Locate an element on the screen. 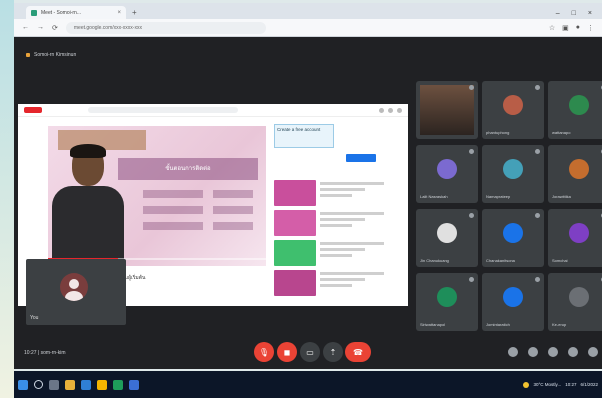  reload-icon: ⟳ is located at coordinates (55, 28).